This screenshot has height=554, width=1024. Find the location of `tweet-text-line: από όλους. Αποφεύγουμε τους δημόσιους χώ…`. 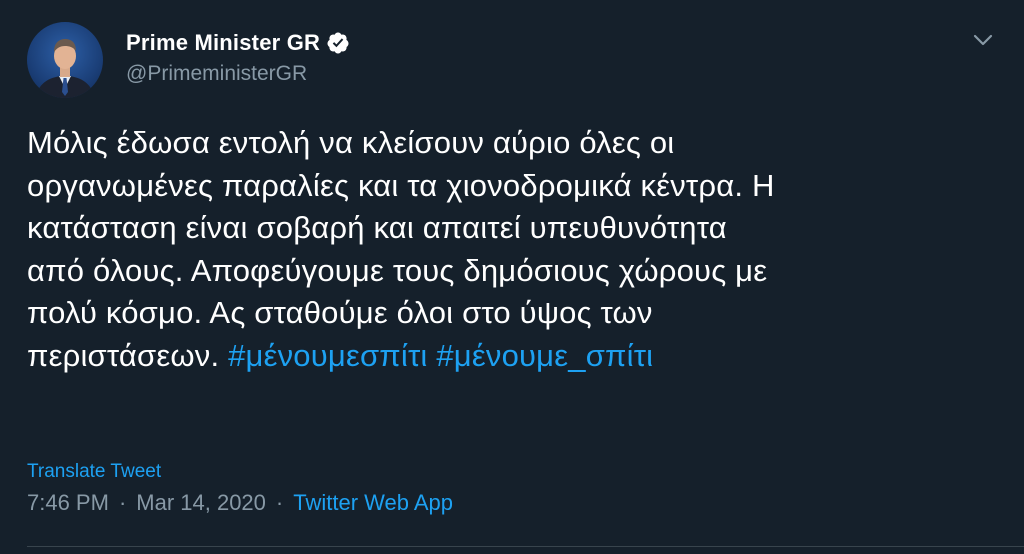

tweet-text-line: από όλους. Αποφεύγουμε τους δημόσιους χώ… is located at coordinates (397, 270).